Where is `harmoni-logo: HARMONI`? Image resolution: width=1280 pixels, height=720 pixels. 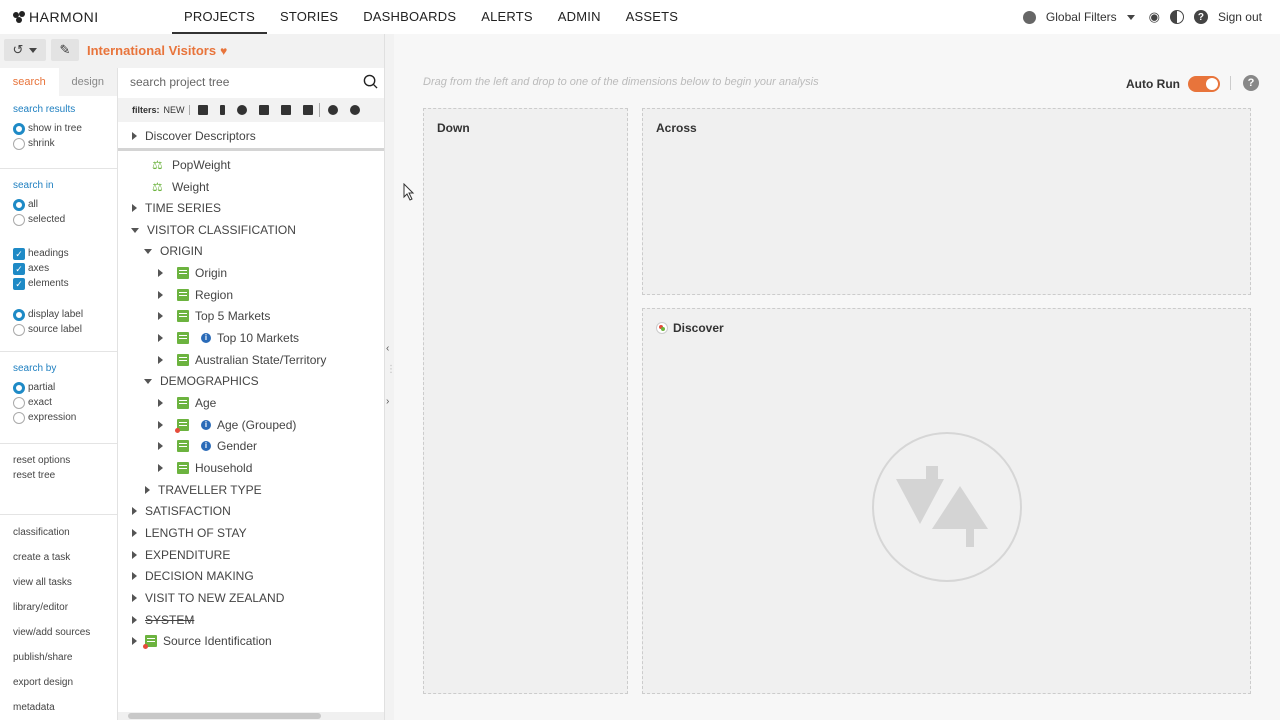 harmoni-logo: HARMONI is located at coordinates (56, 17).